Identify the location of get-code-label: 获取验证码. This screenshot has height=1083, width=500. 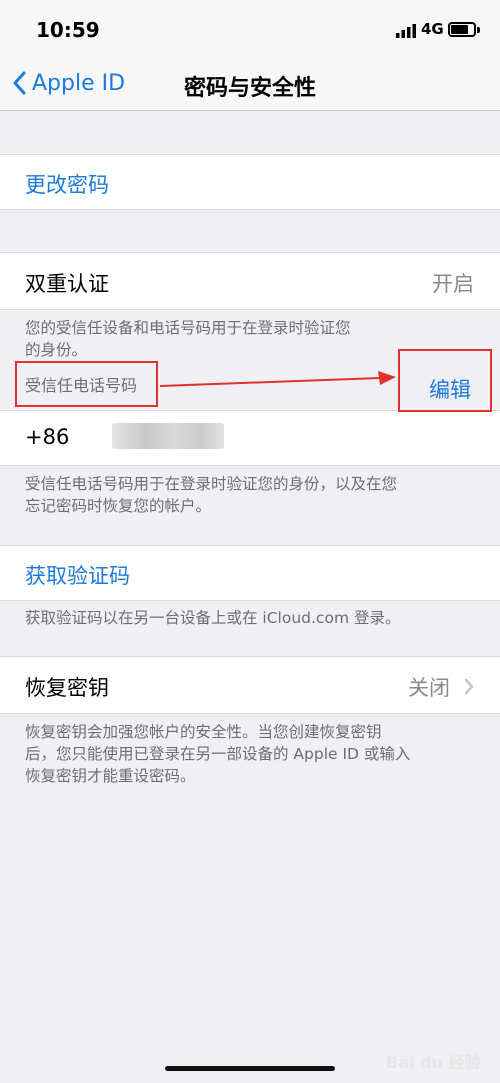
(77, 576).